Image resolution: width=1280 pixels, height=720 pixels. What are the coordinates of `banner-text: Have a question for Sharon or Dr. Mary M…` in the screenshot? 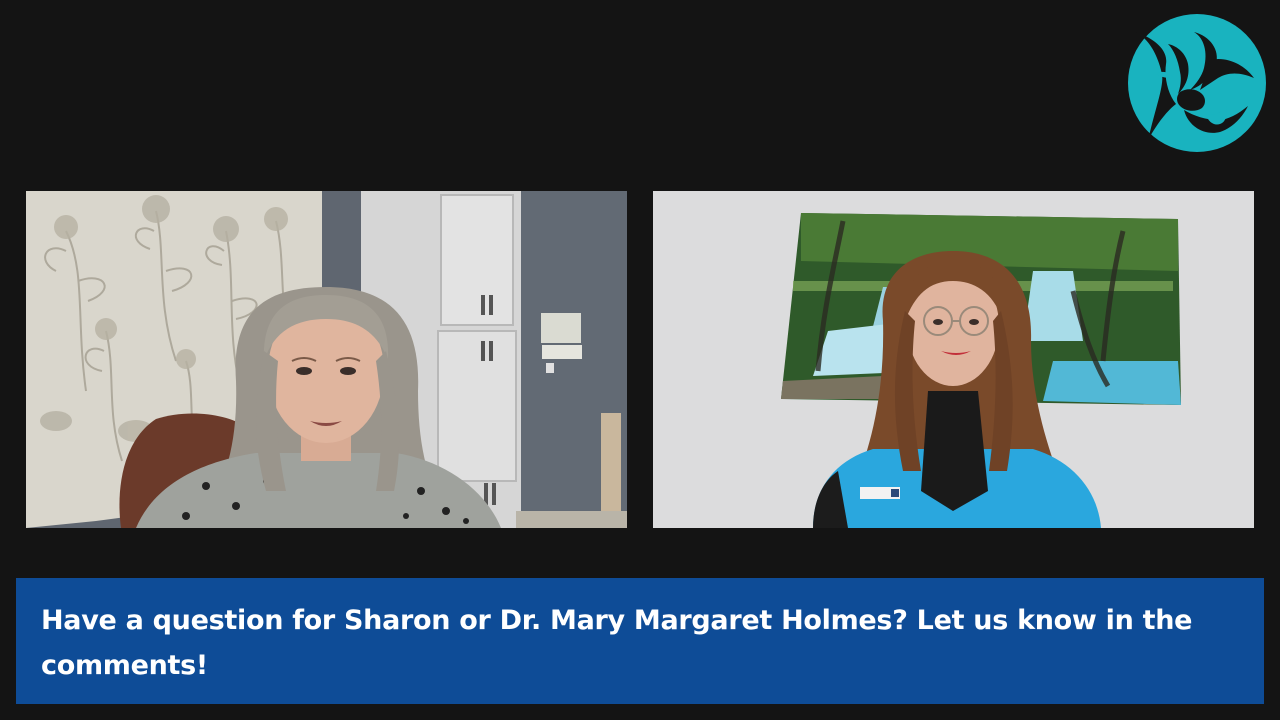 It's located at (617, 643).